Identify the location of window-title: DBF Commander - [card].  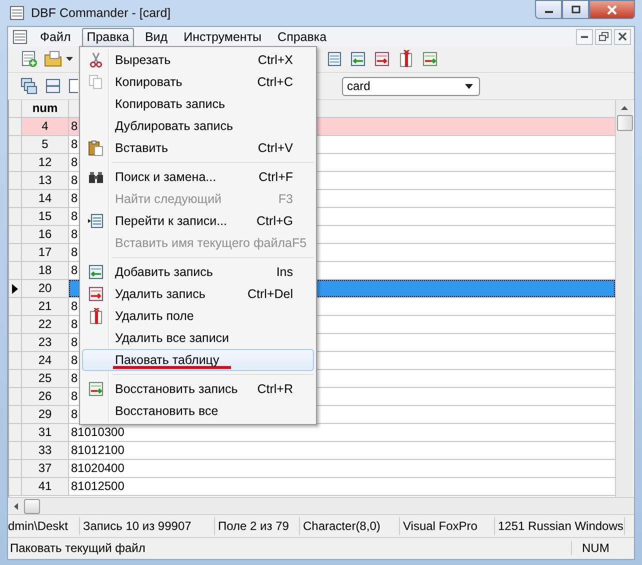
(101, 13).